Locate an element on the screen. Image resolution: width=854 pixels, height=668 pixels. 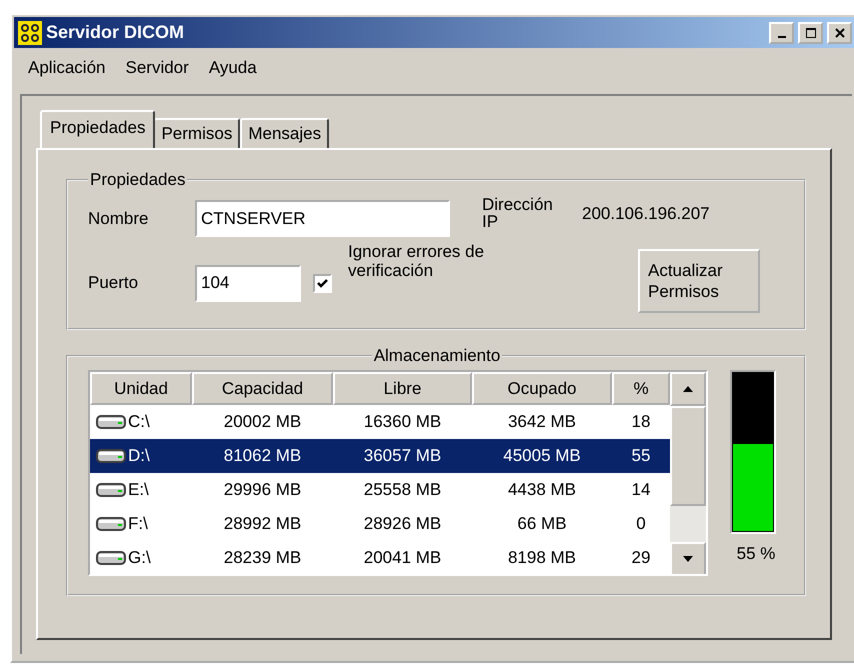
menu-item: Ayuda is located at coordinates (232, 68).